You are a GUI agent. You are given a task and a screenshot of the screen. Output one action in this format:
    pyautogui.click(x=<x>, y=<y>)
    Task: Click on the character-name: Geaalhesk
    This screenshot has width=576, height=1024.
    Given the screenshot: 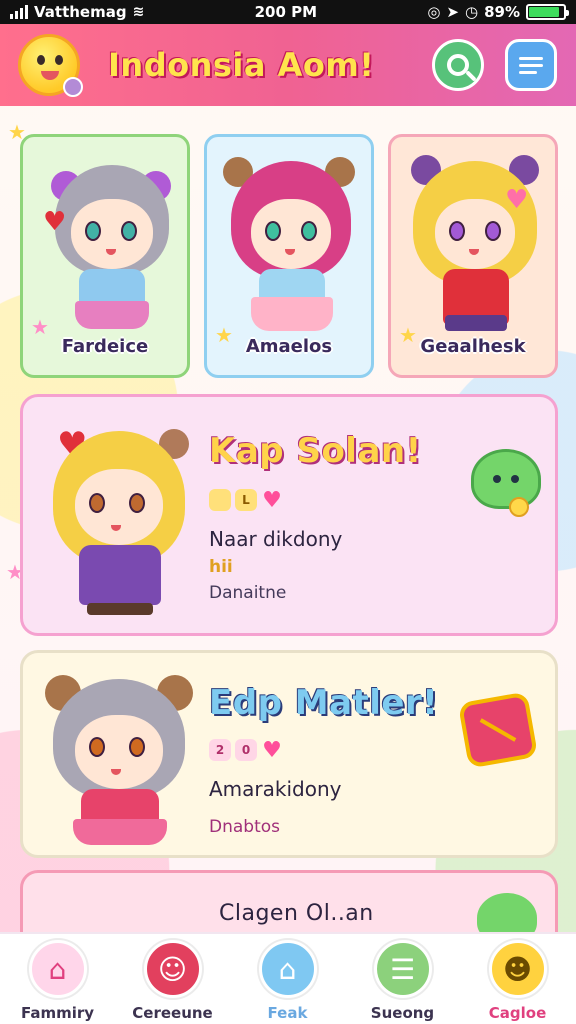 What is the action you would take?
    pyautogui.click(x=473, y=346)
    